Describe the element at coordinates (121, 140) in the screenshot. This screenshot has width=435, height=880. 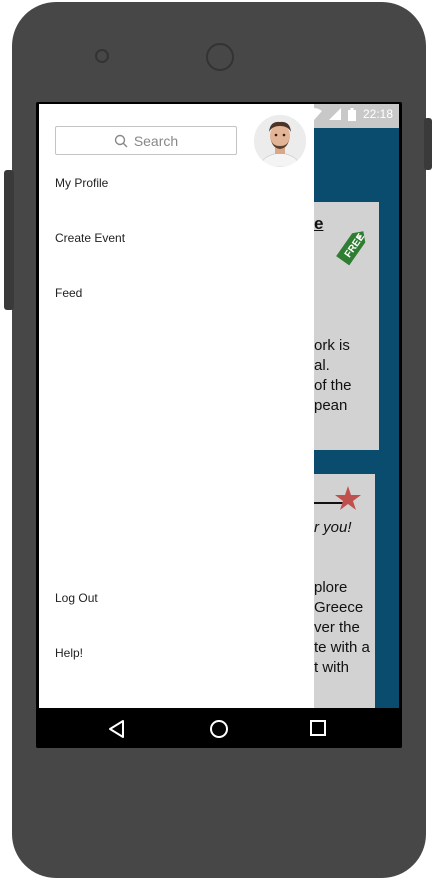
I see `search-icon` at that location.